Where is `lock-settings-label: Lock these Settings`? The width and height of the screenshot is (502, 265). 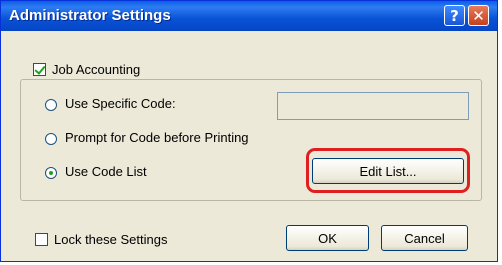 lock-settings-label: Lock these Settings is located at coordinates (111, 239).